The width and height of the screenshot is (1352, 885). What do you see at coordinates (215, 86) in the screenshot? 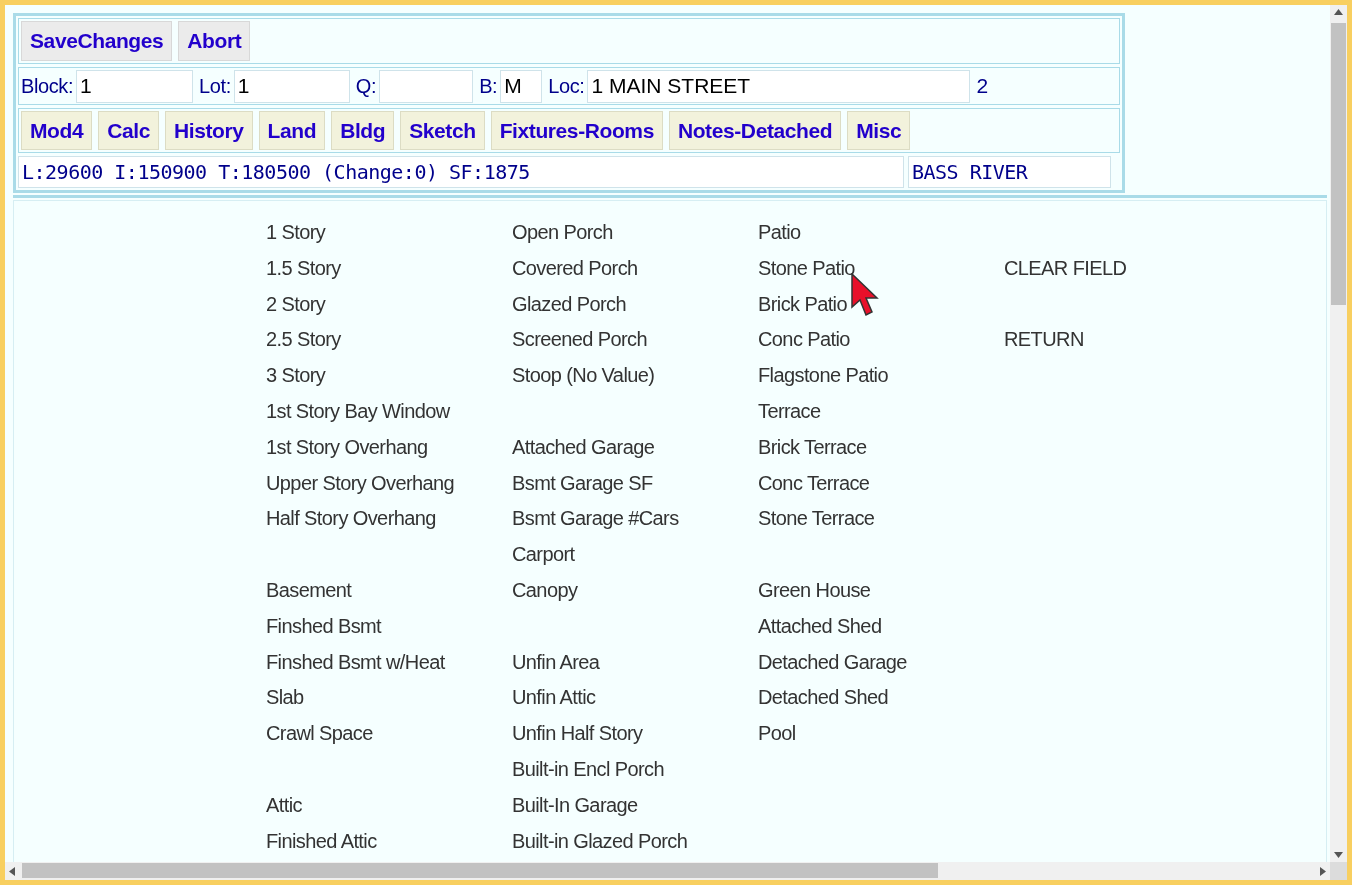
I see `field-label: Lot:` at bounding box center [215, 86].